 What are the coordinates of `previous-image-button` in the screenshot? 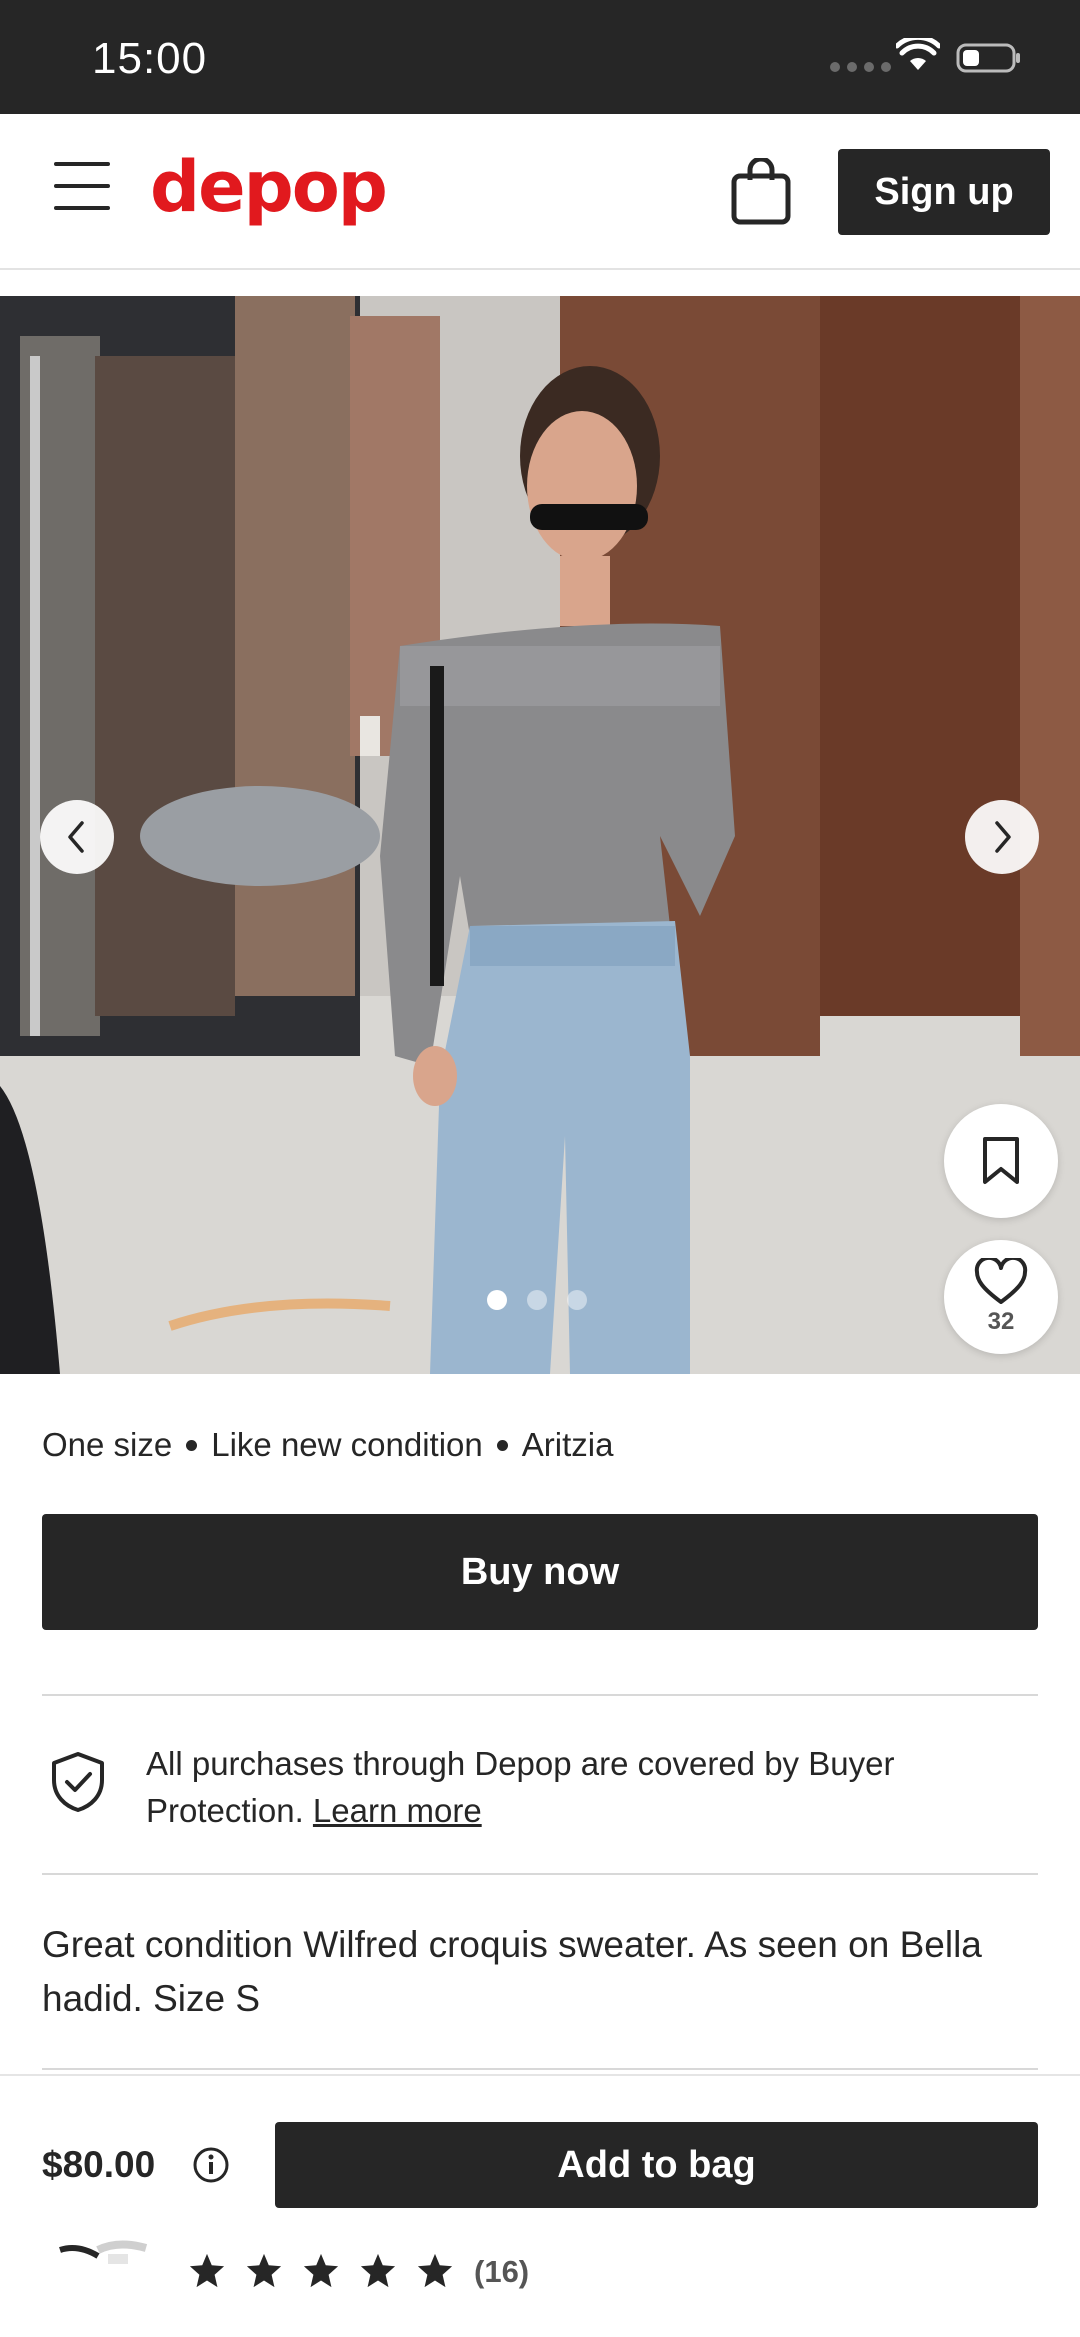 It's located at (77, 837).